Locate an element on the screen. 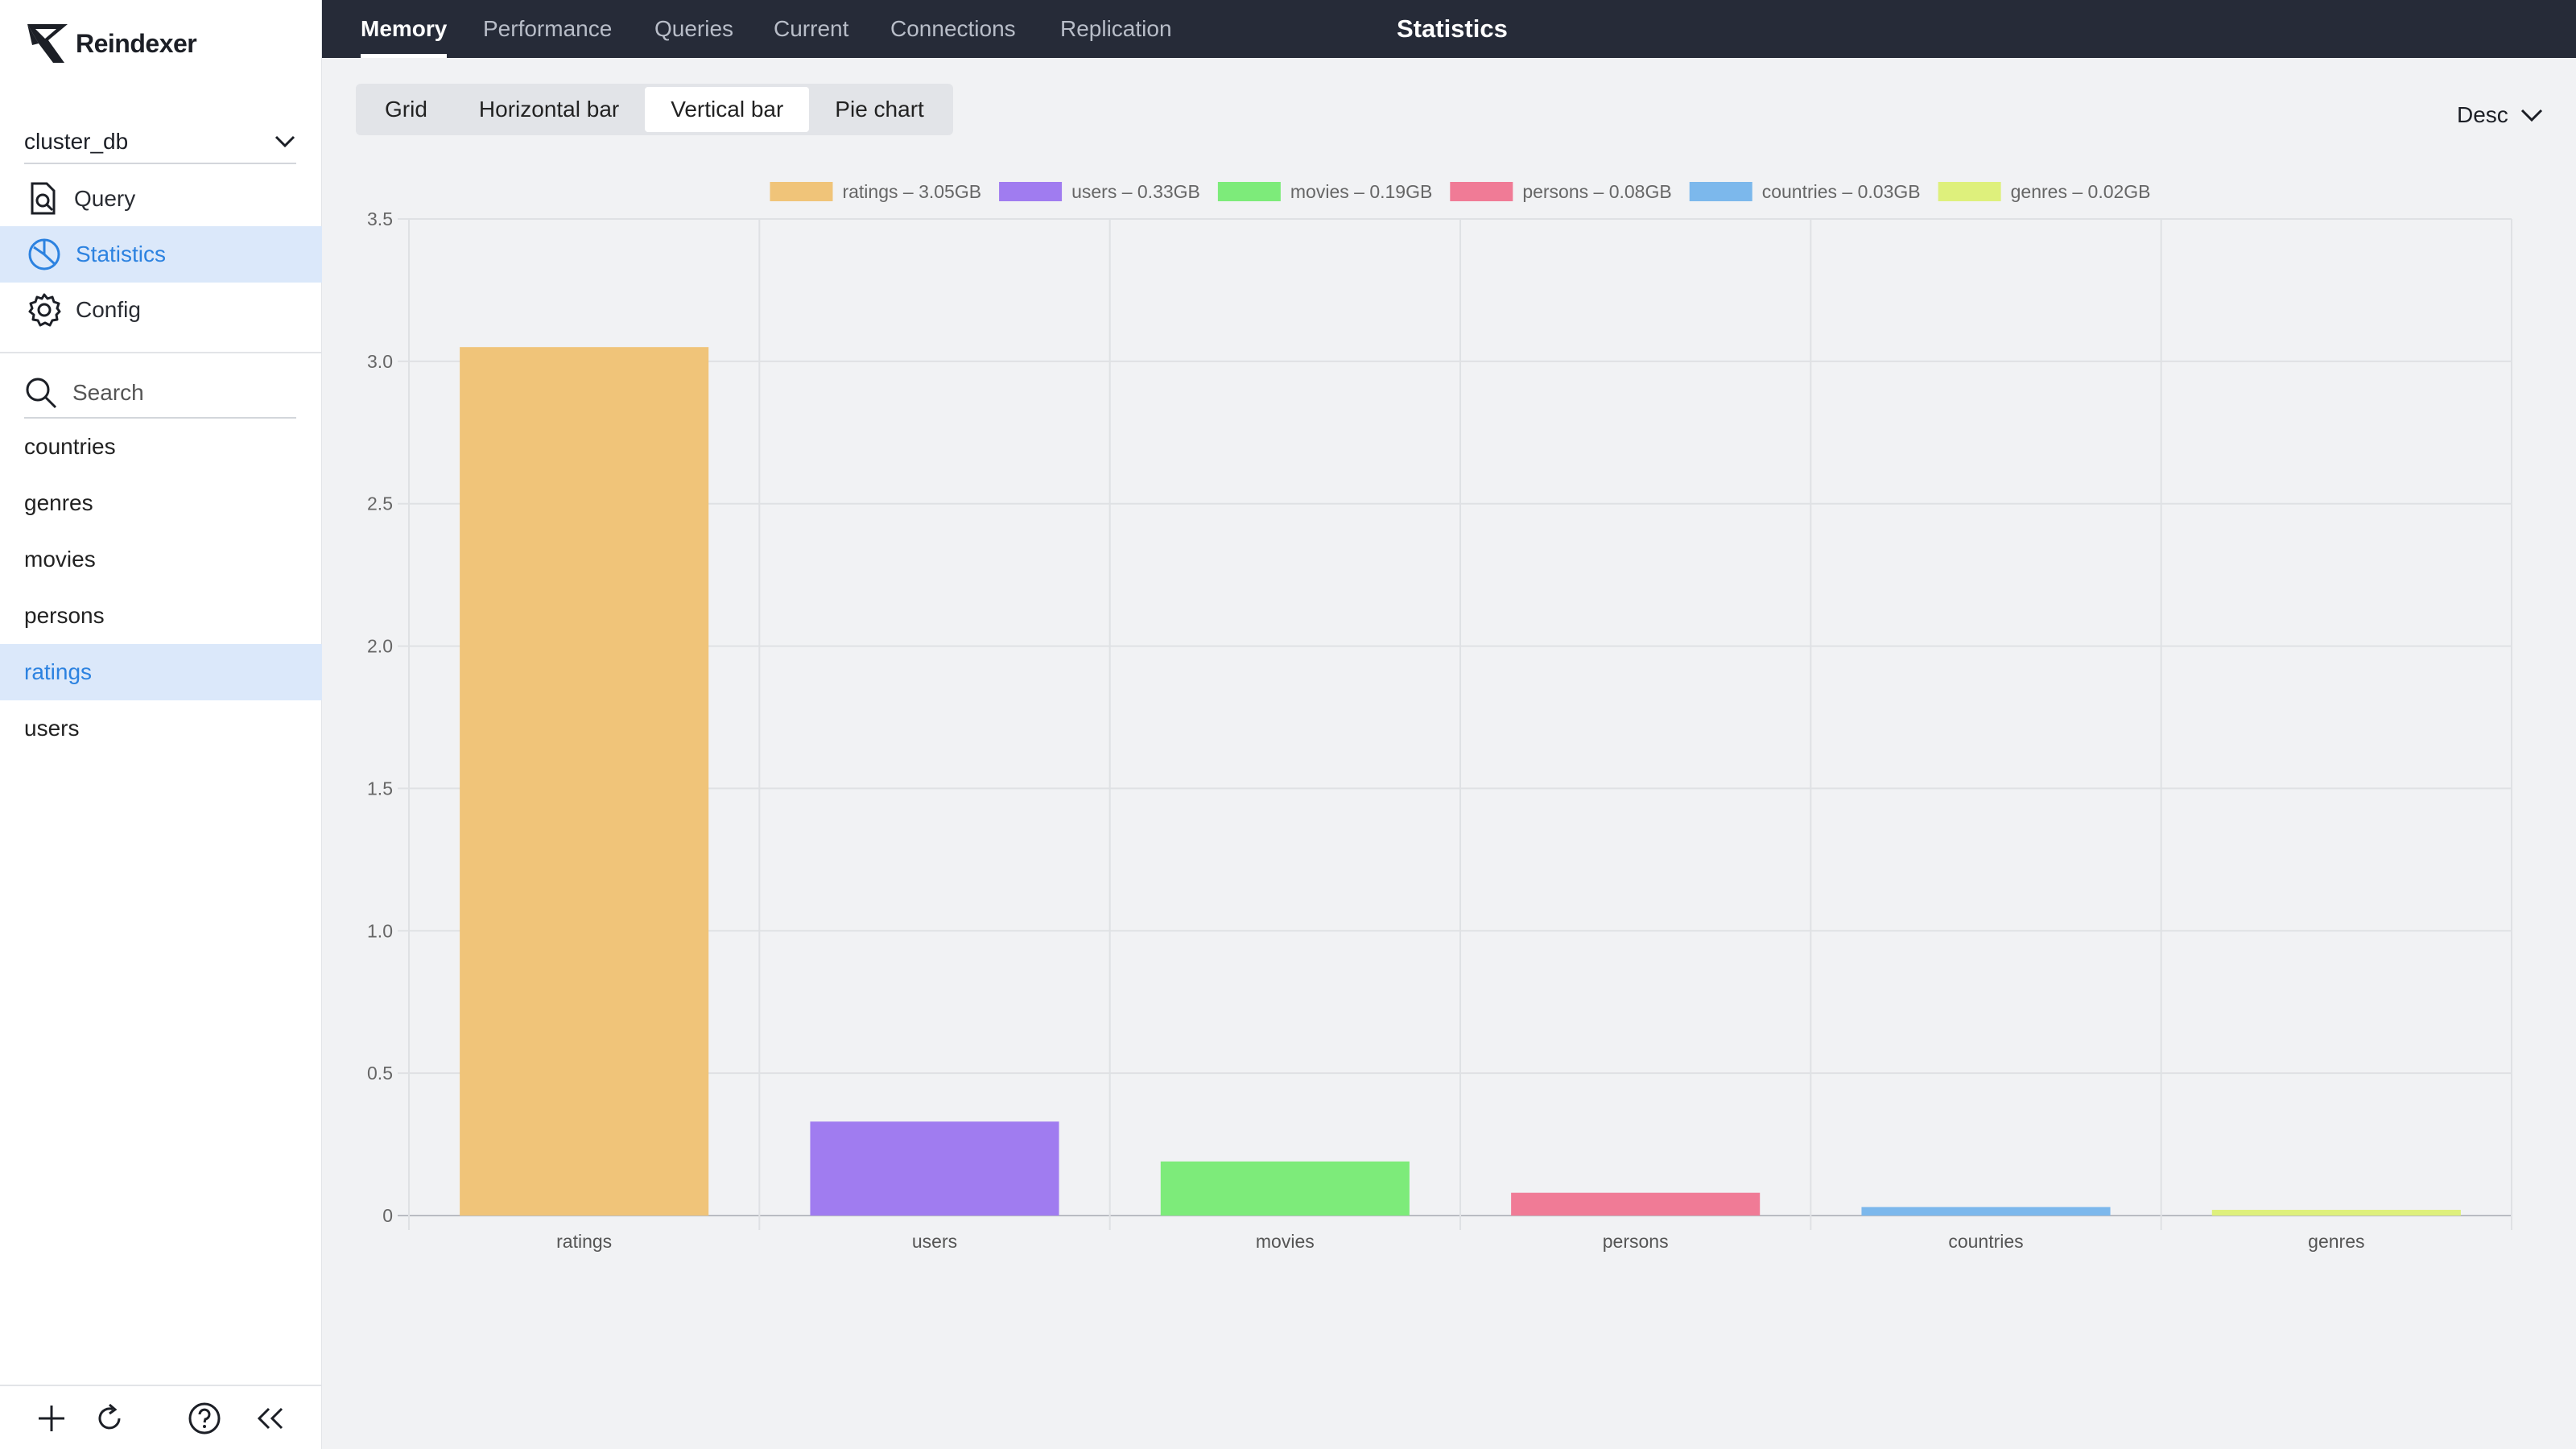 This screenshot has width=2576, height=1449. tab-memory: Memory is located at coordinates (404, 29).